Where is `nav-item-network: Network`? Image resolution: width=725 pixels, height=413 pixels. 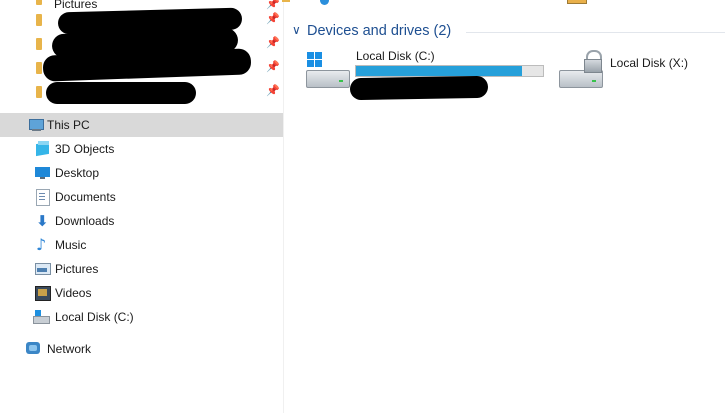
nav-item-network: Network is located at coordinates (141, 349).